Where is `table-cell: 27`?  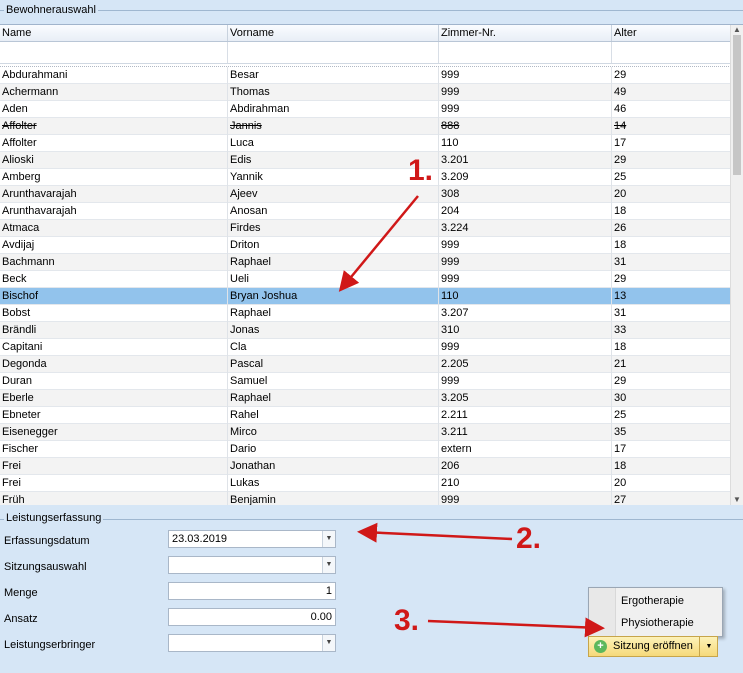 table-cell: 27 is located at coordinates (671, 498).